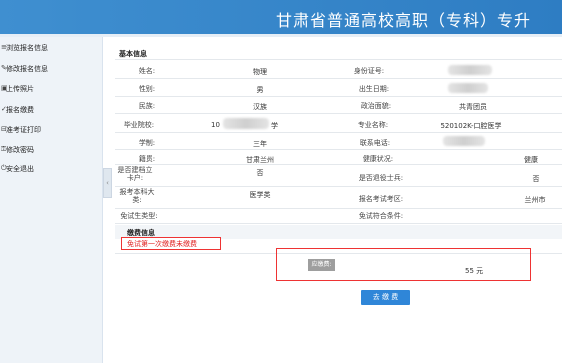  Describe the element at coordinates (147, 143) in the screenshot. I see `years-label: 学制:` at that location.